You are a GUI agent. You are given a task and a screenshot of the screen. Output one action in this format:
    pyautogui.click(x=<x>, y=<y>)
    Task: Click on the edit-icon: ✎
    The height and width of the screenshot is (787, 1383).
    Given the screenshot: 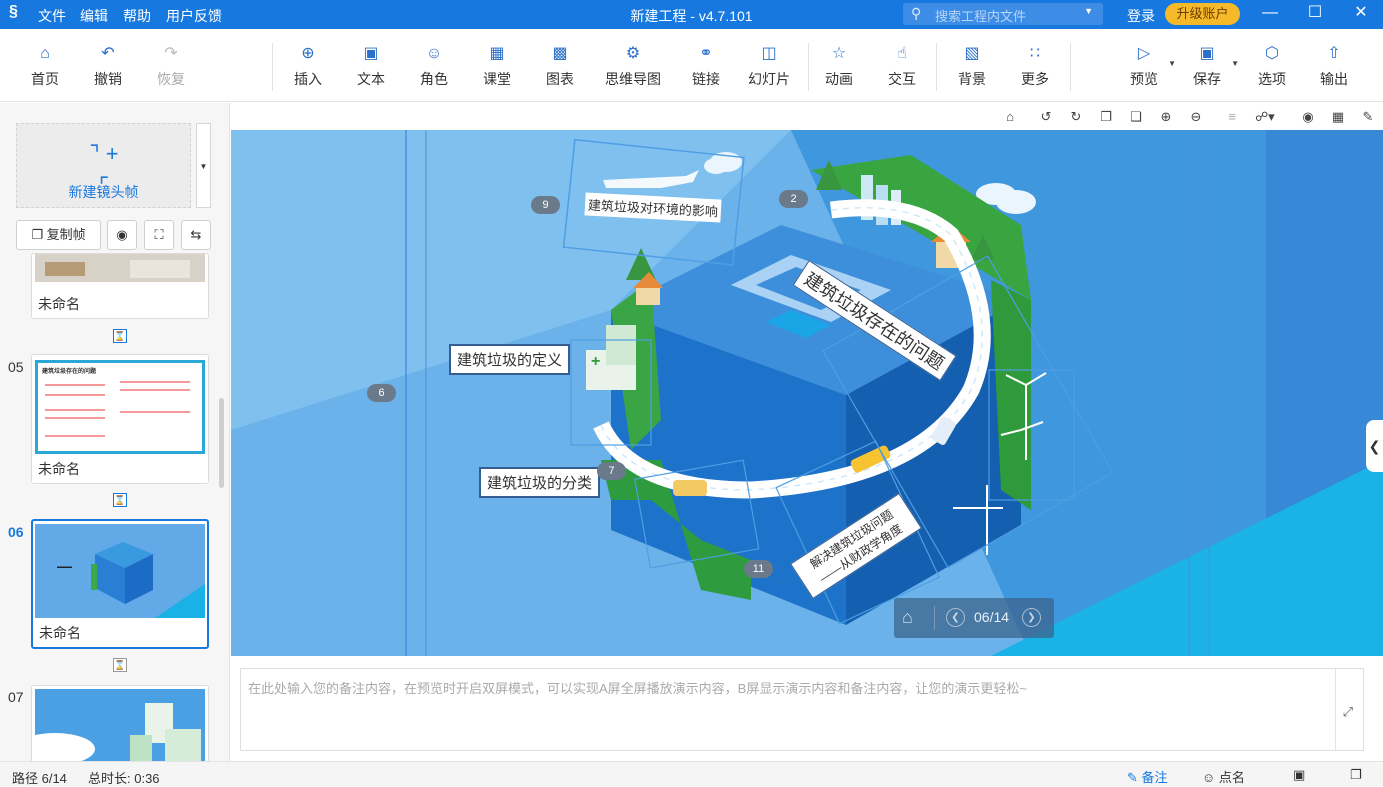 What is the action you would take?
    pyautogui.click(x=1368, y=117)
    